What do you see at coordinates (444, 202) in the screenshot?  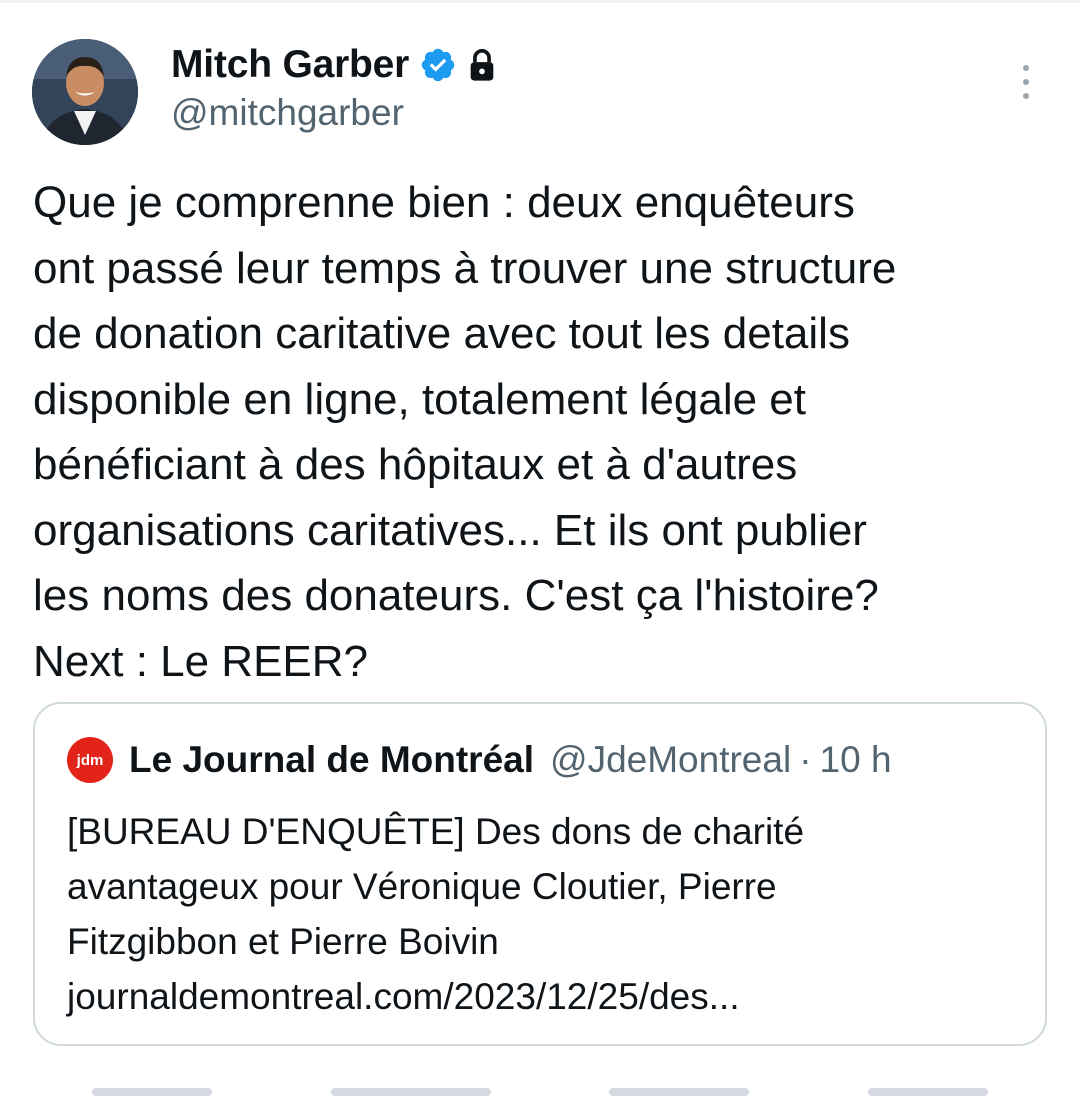 I see `tweet-text-line: Que je comprenne bien : deux enquêteurs` at bounding box center [444, 202].